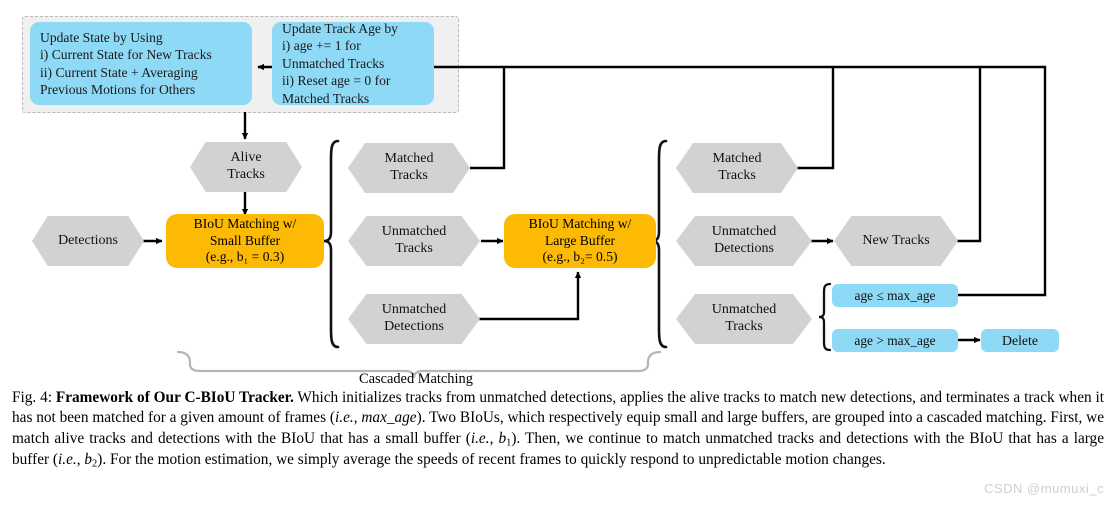 This screenshot has height=509, width=1116. I want to click on condition-age-le-maxage: age ≤ max_age, so click(895, 295).